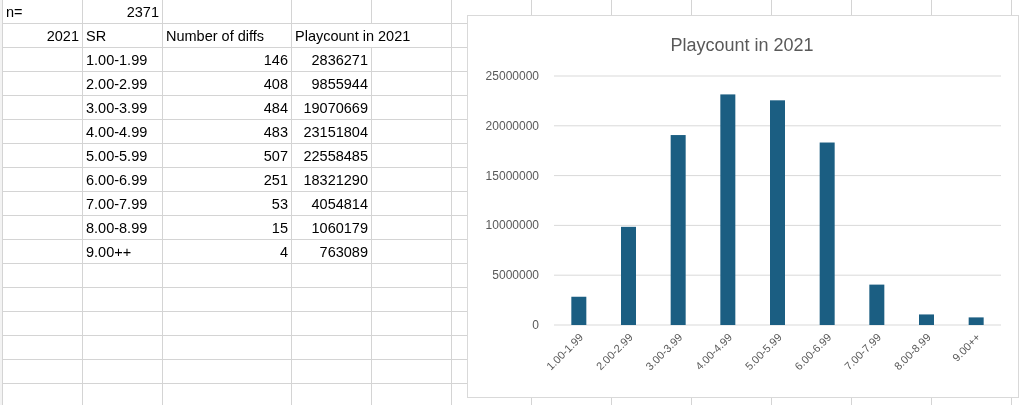  I want to click on y-axis-label: 5000000, so click(515, 275).